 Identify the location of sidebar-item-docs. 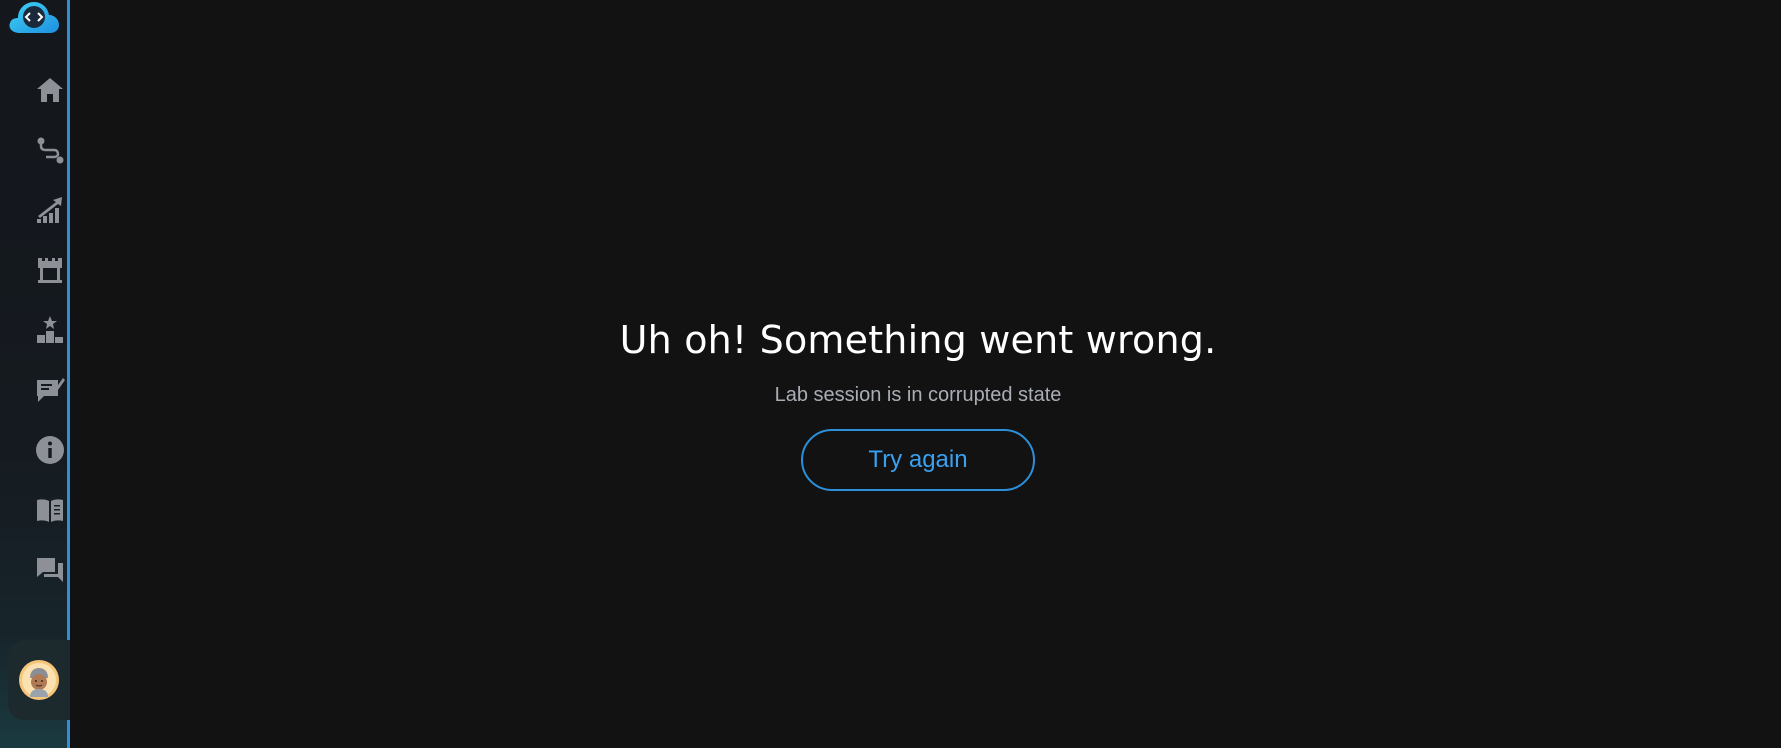
(50, 510).